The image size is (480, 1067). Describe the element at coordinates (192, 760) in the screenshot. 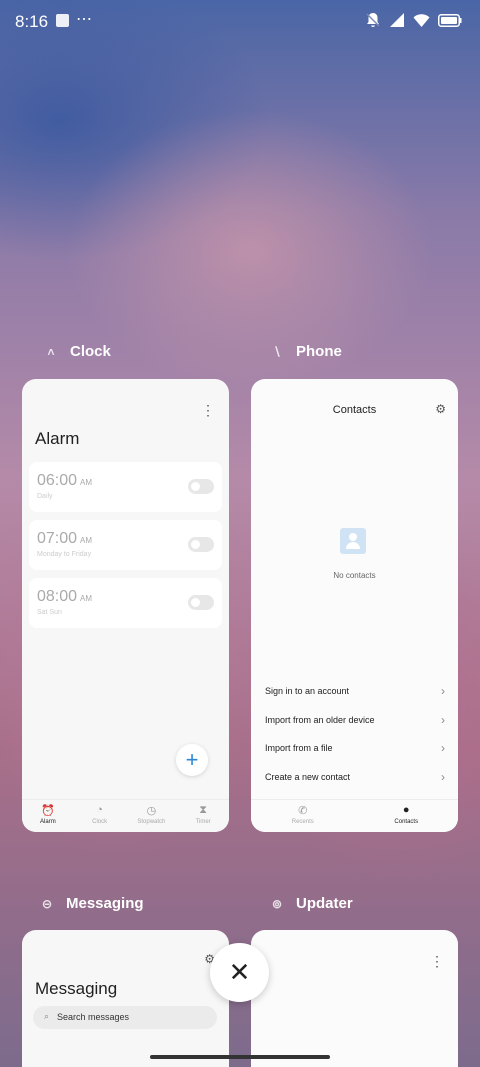

I see `add-alarm-button: +` at that location.